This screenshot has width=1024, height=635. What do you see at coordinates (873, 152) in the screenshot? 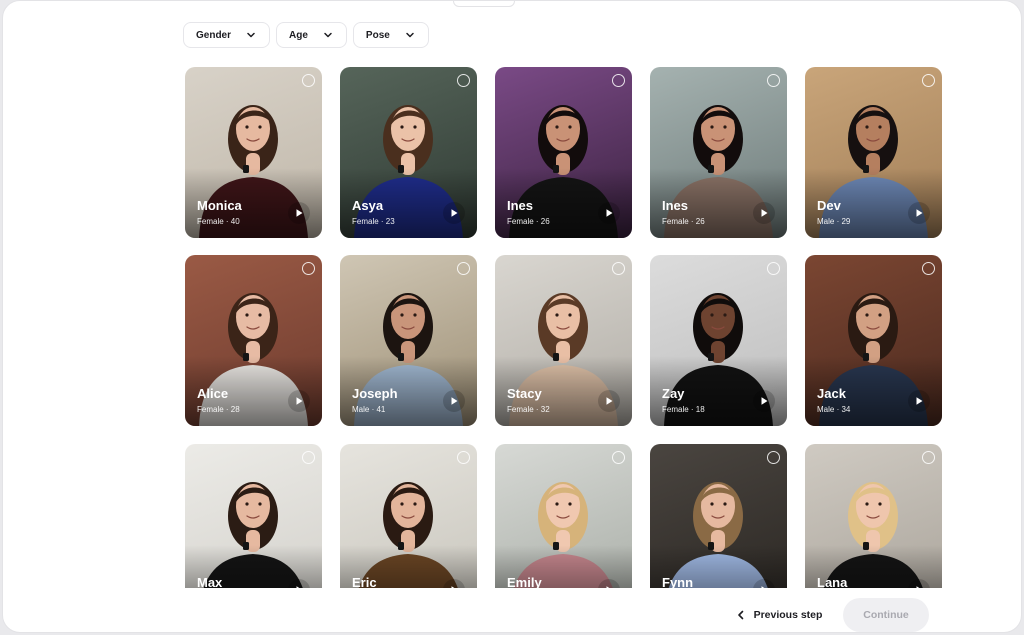
I see `avatar-card: Dev Male · 29` at bounding box center [873, 152].